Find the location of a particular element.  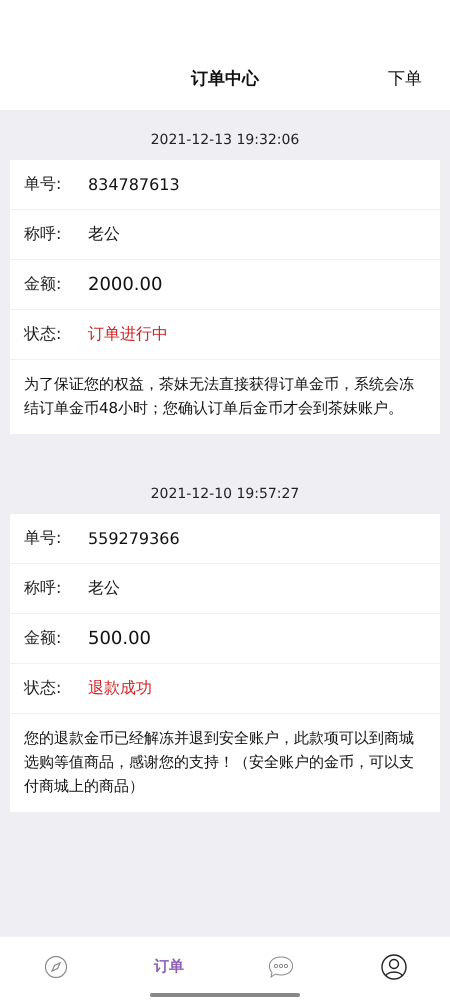

order-time: 2021-12-10 19:57:27 is located at coordinates (225, 494).